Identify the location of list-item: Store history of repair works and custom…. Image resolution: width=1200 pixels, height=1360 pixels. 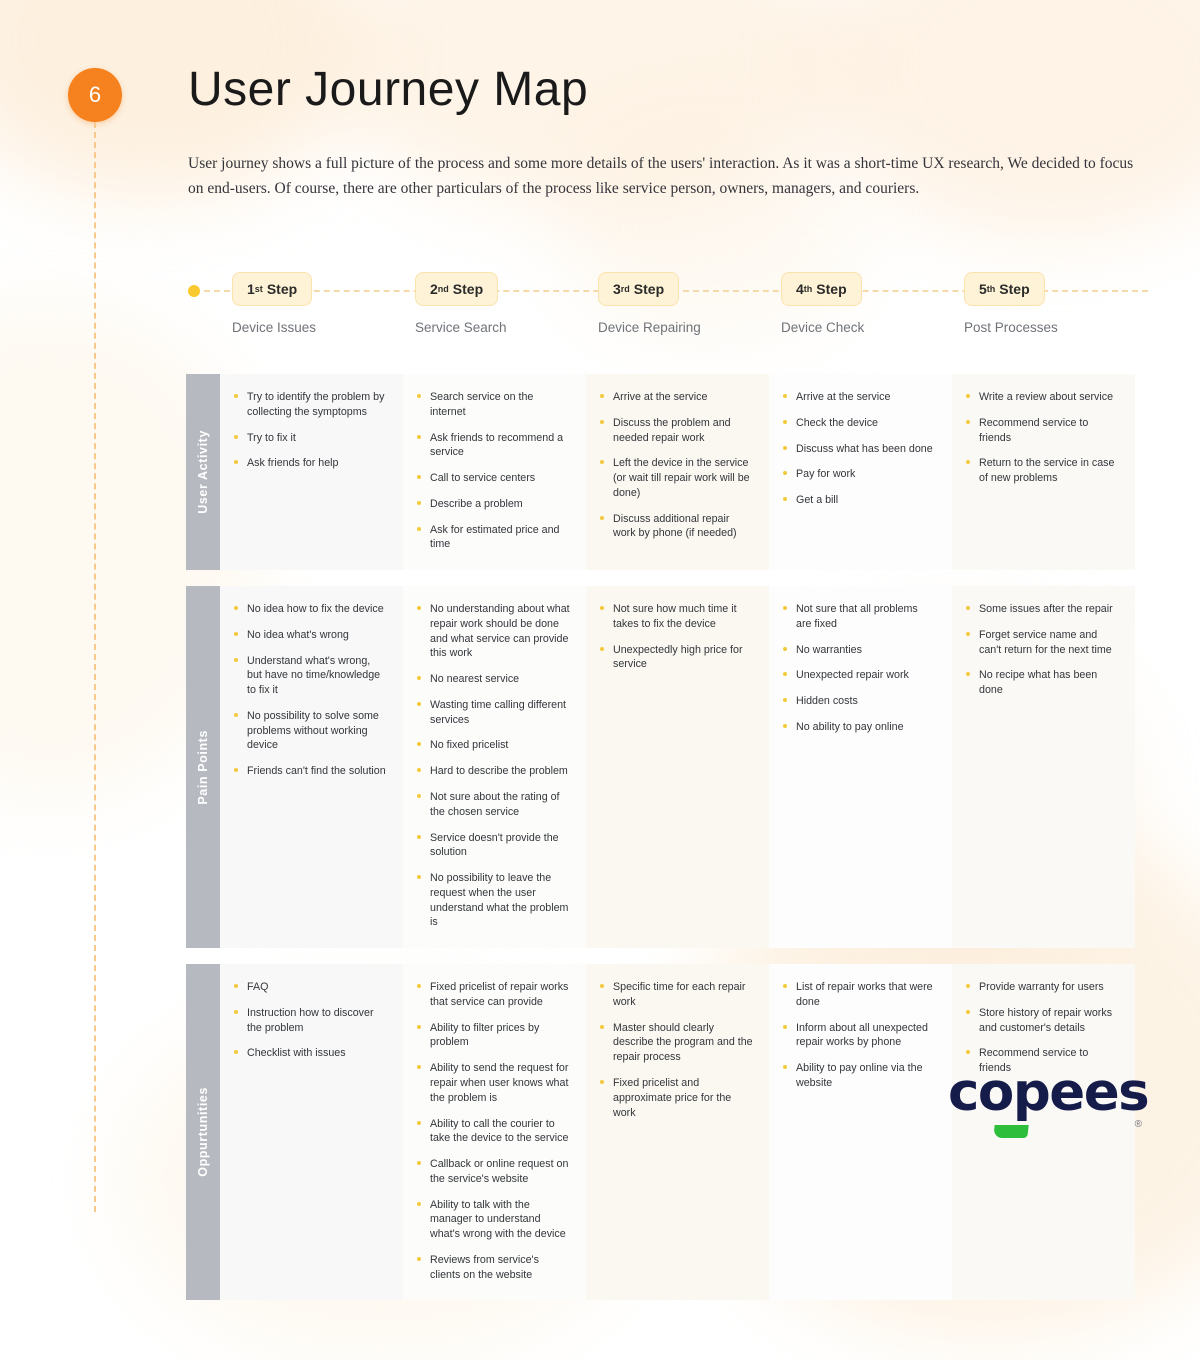
(1042, 1021).